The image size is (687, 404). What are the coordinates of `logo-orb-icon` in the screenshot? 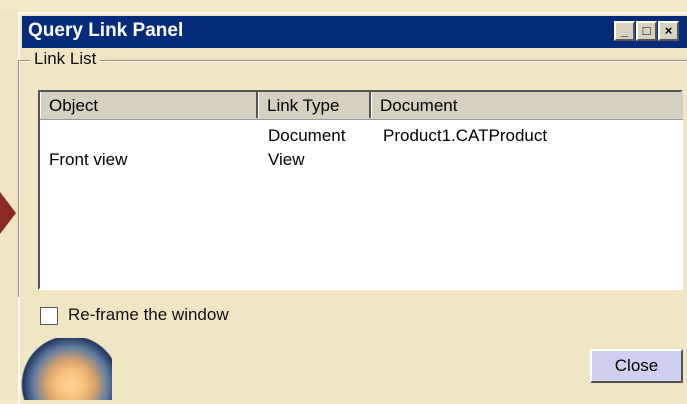 It's located at (66, 369).